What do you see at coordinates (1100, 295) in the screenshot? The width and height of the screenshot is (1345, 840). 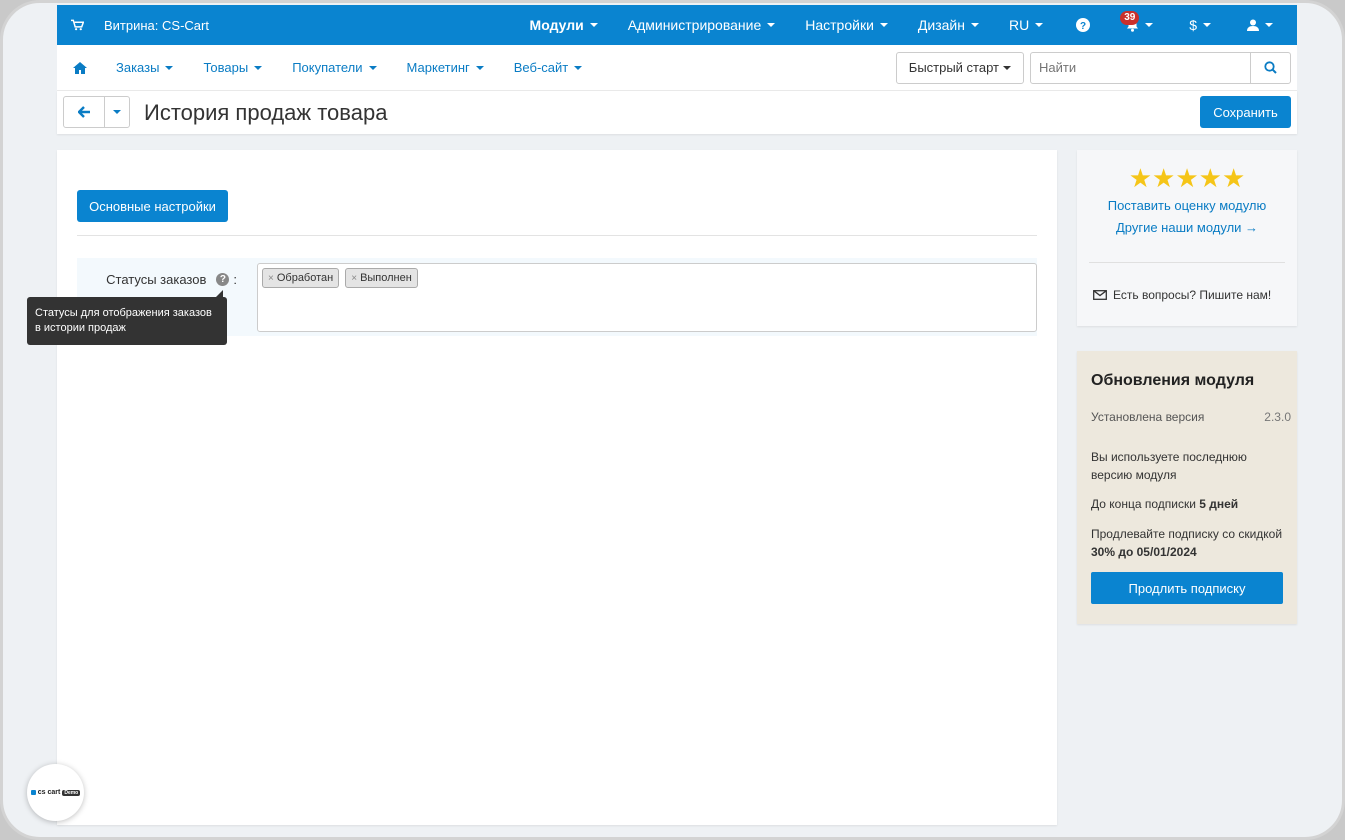 I see `envelope-icon` at bounding box center [1100, 295].